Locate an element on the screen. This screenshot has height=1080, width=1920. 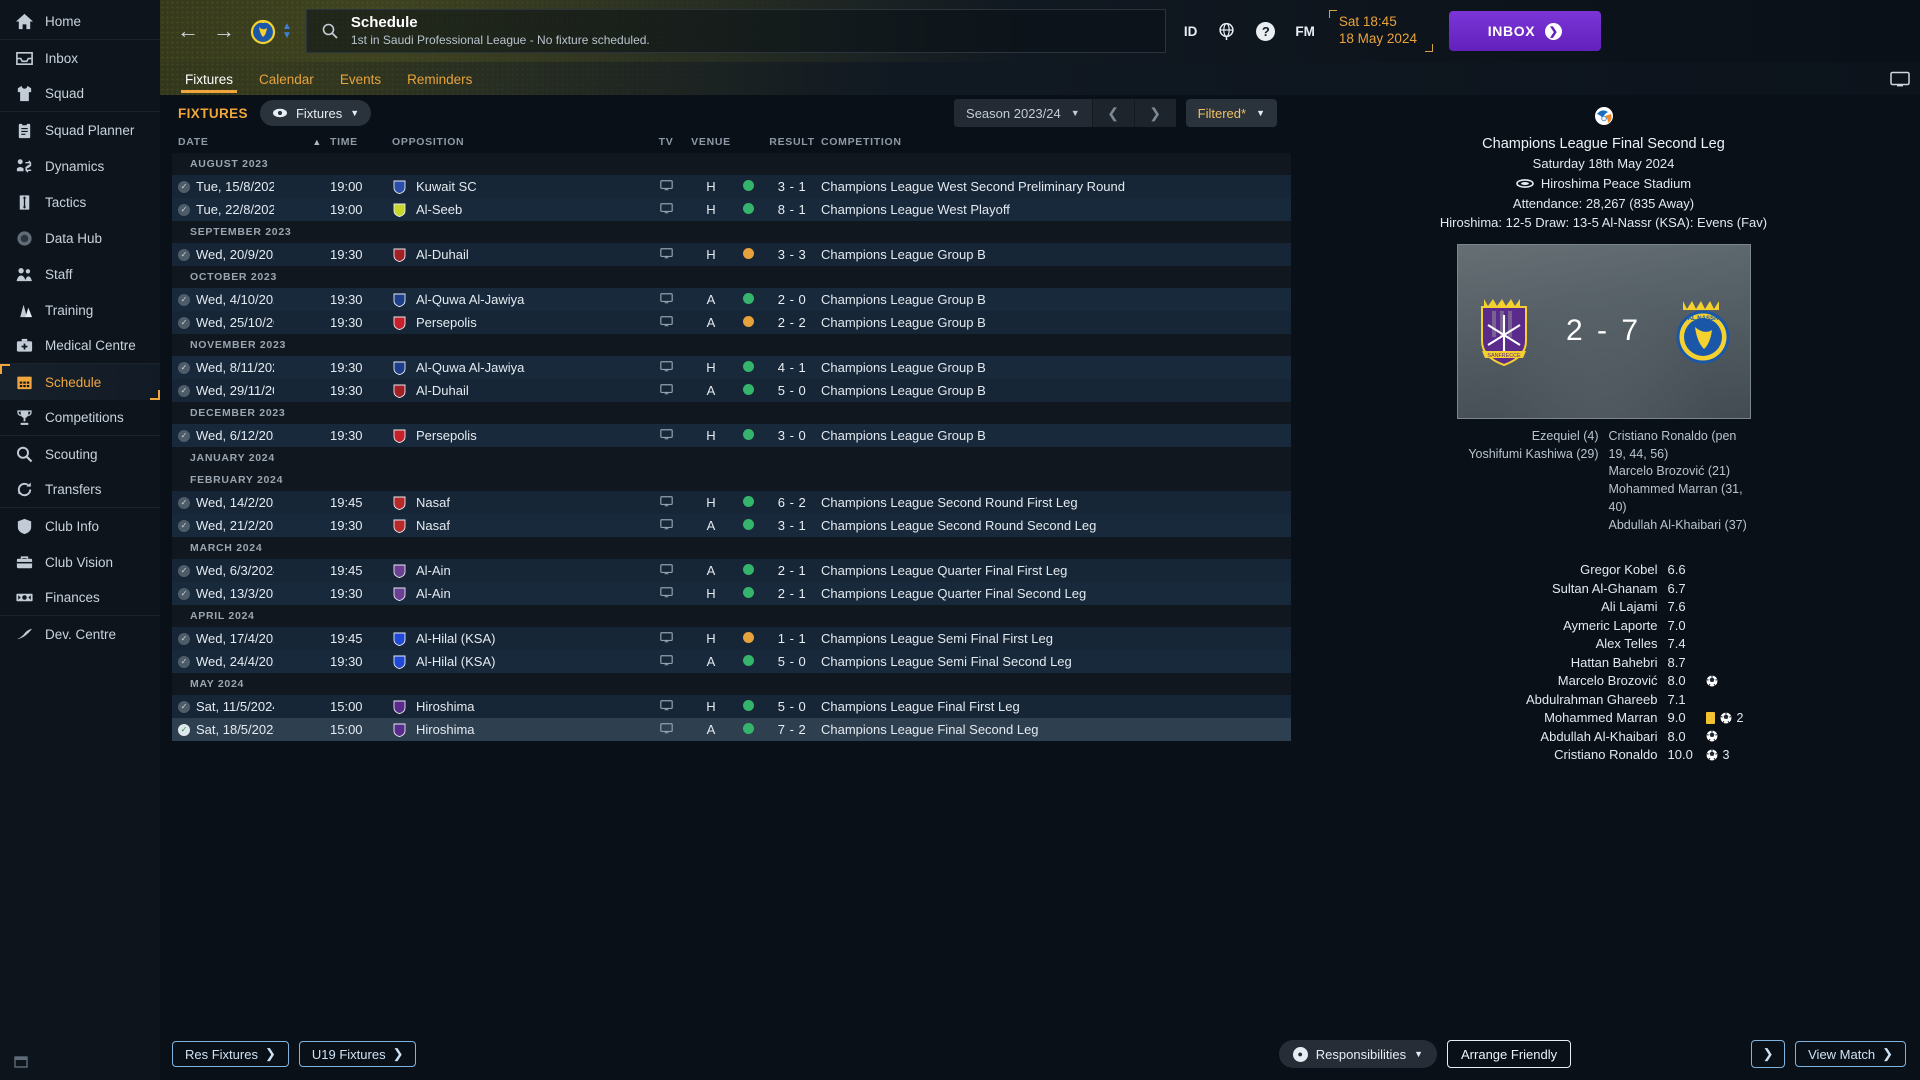
player-rating-row: Mohammed Marran 9.0 2 is located at coordinates (1604, 717).